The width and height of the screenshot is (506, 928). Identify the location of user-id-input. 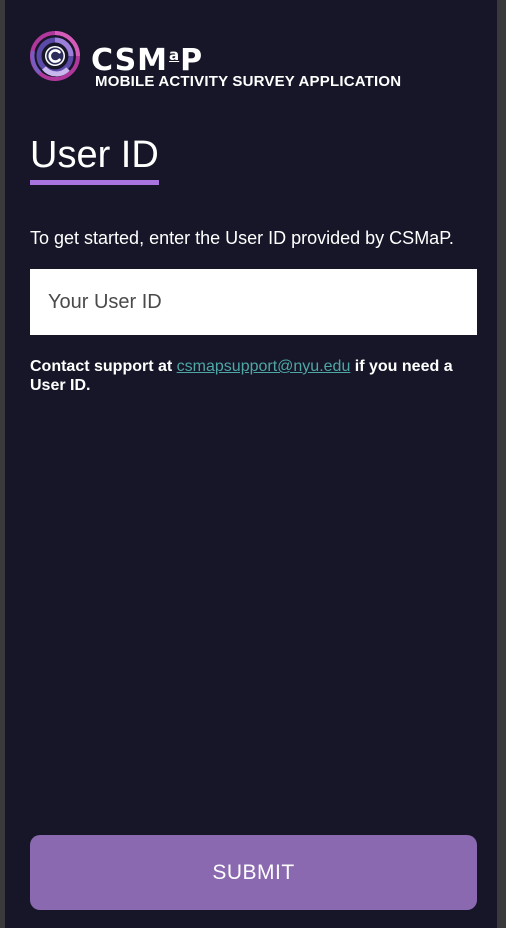
(253, 302).